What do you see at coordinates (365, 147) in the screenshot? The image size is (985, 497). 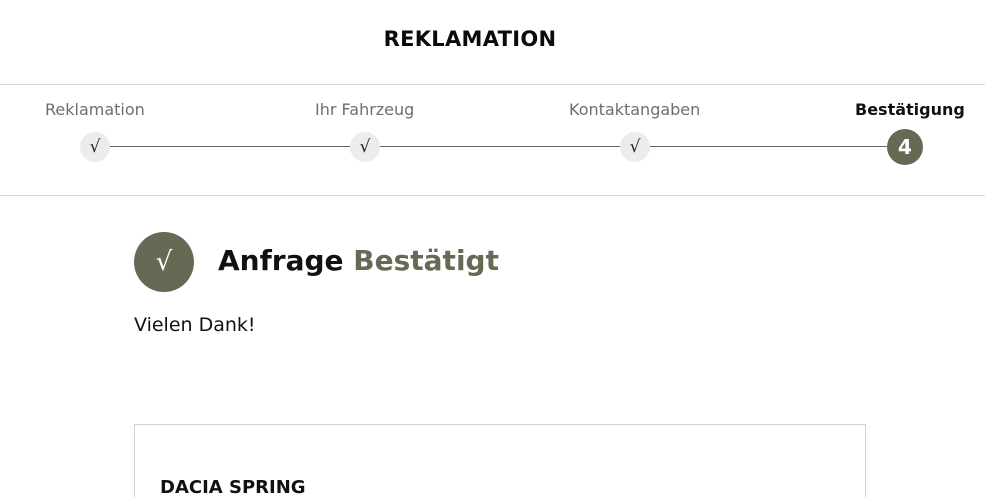 I see `step-2-check-icon: √` at bounding box center [365, 147].